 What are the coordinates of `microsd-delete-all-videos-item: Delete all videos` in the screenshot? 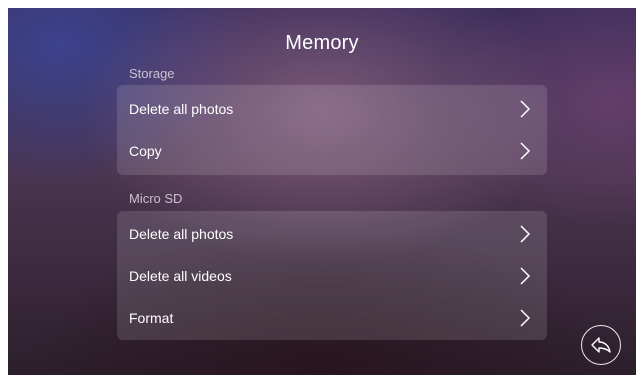 It's located at (332, 276).